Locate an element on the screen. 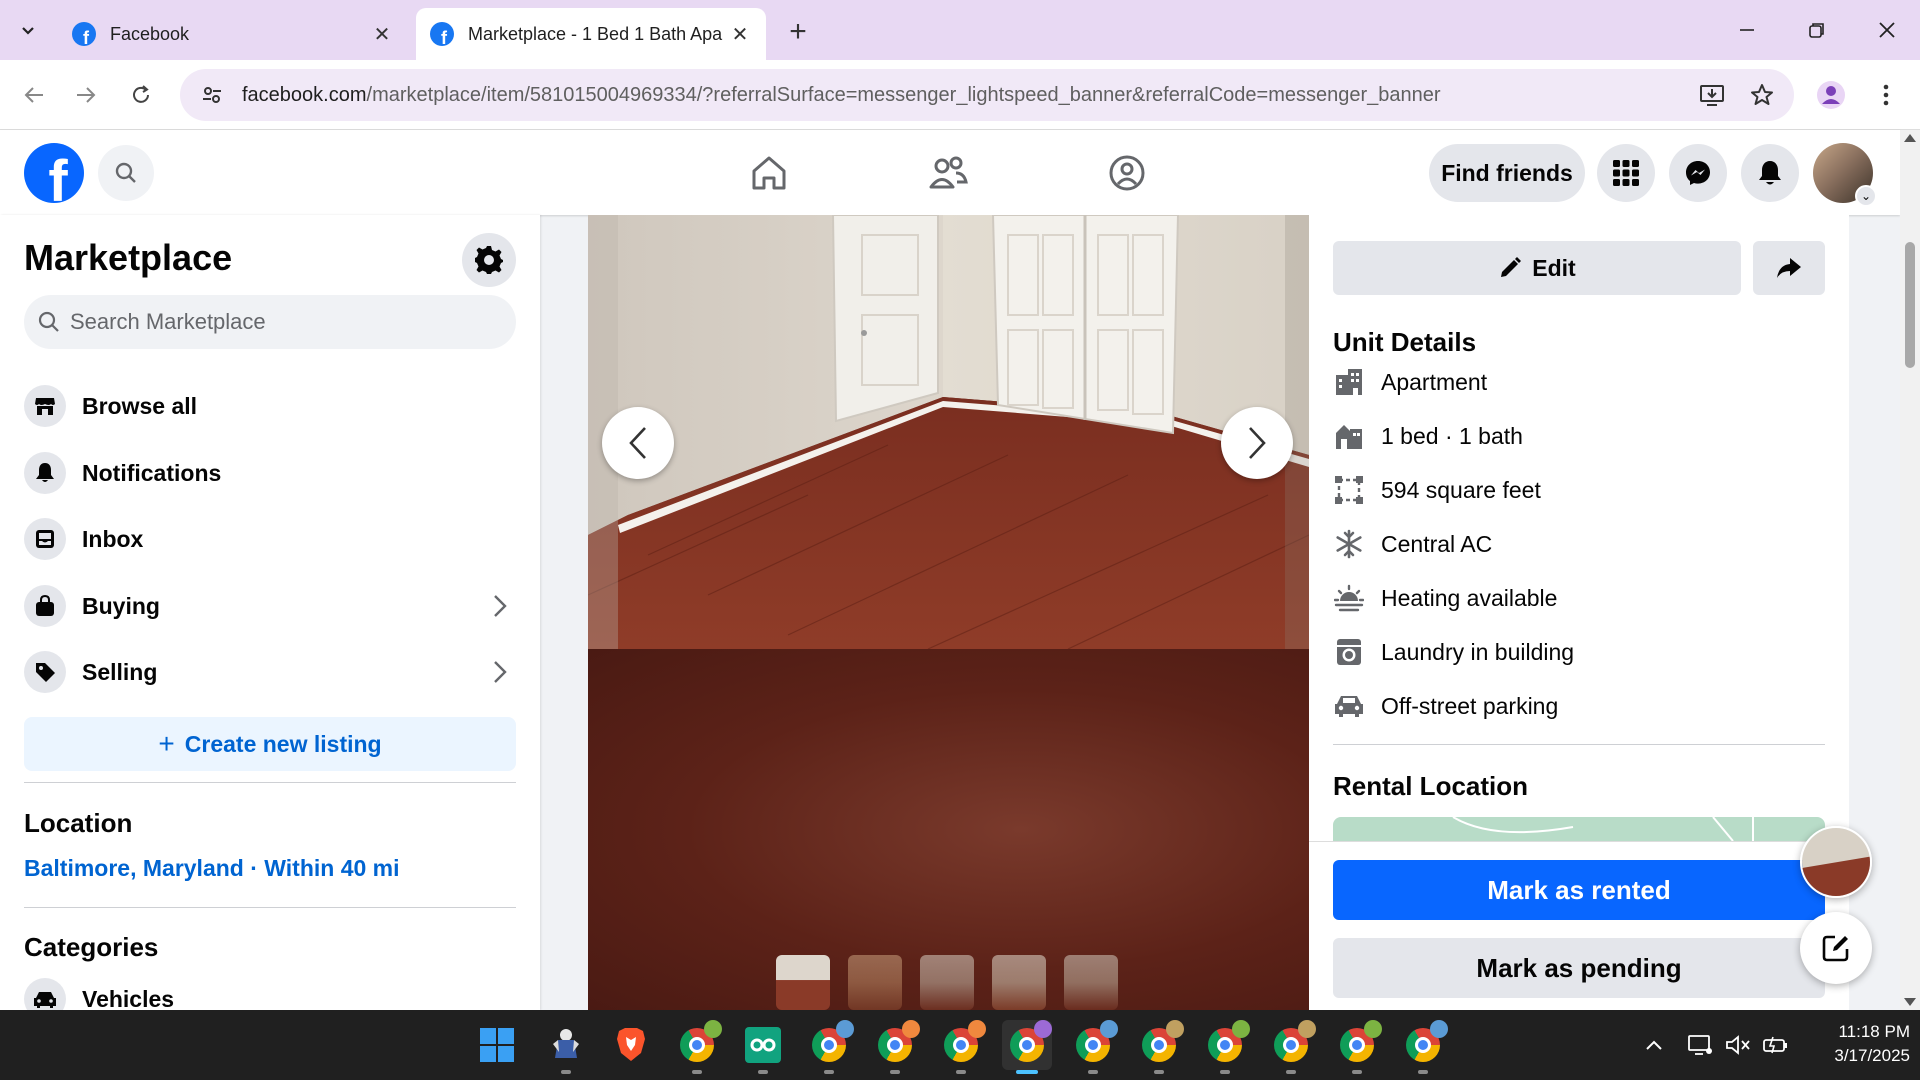 Image resolution: width=1920 pixels, height=1080 pixels. unit-detail-row: Heating available is located at coordinates (1445, 598).